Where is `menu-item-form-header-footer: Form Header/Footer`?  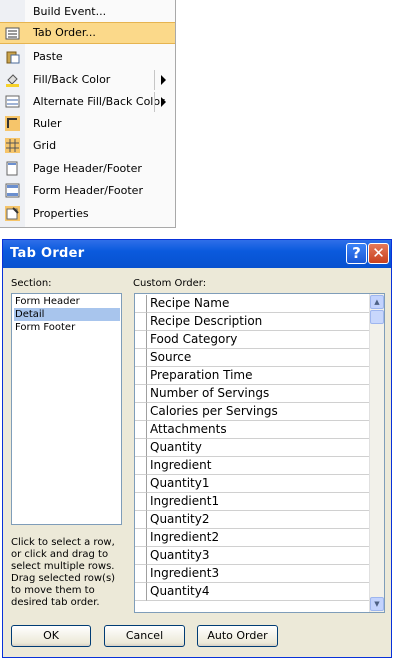
menu-item-form-header-footer: Form Header/Footer is located at coordinates (87, 191).